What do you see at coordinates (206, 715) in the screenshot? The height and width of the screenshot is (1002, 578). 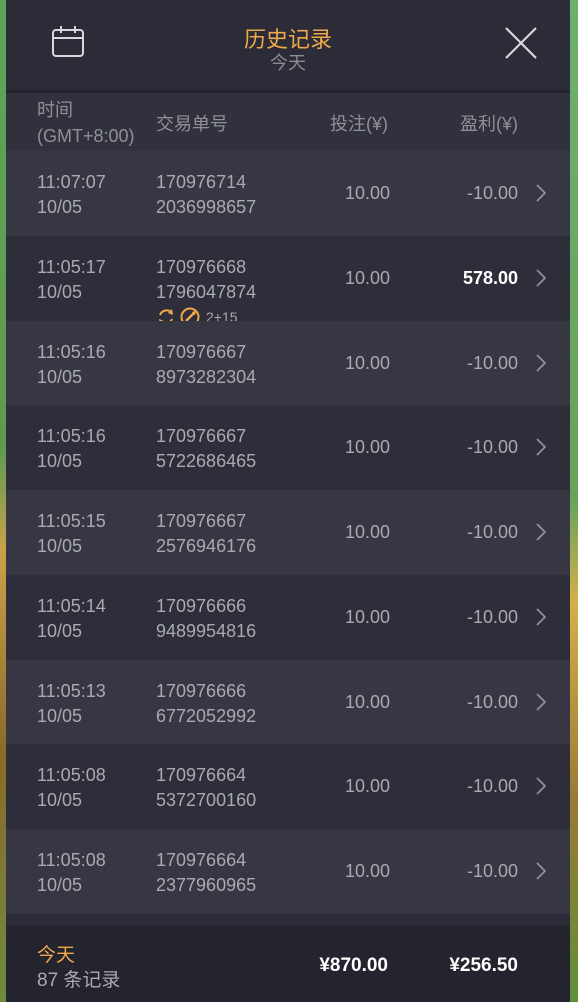 I see `row-order-line2: 6772052992` at bounding box center [206, 715].